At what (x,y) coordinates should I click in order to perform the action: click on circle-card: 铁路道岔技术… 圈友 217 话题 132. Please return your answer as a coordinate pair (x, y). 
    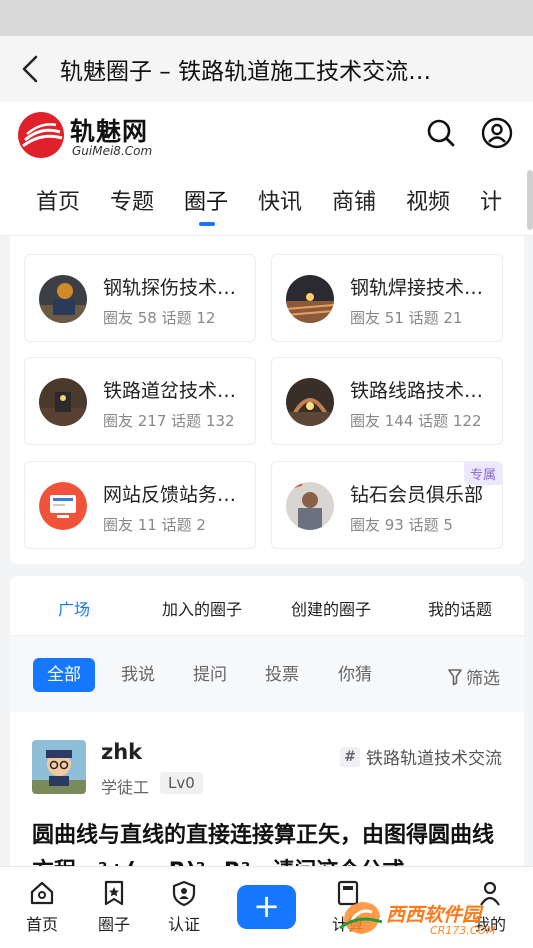
    Looking at the image, I should click on (140, 401).